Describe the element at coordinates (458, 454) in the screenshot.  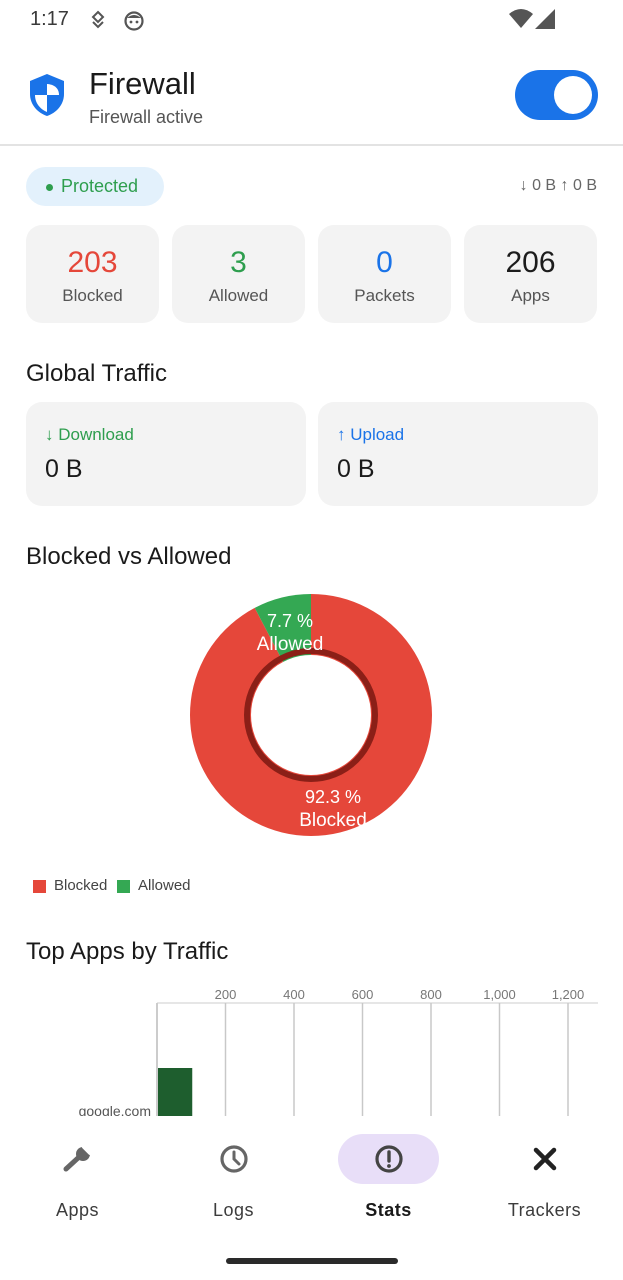
I see `upload-card: ↑ Upload 0 B` at that location.